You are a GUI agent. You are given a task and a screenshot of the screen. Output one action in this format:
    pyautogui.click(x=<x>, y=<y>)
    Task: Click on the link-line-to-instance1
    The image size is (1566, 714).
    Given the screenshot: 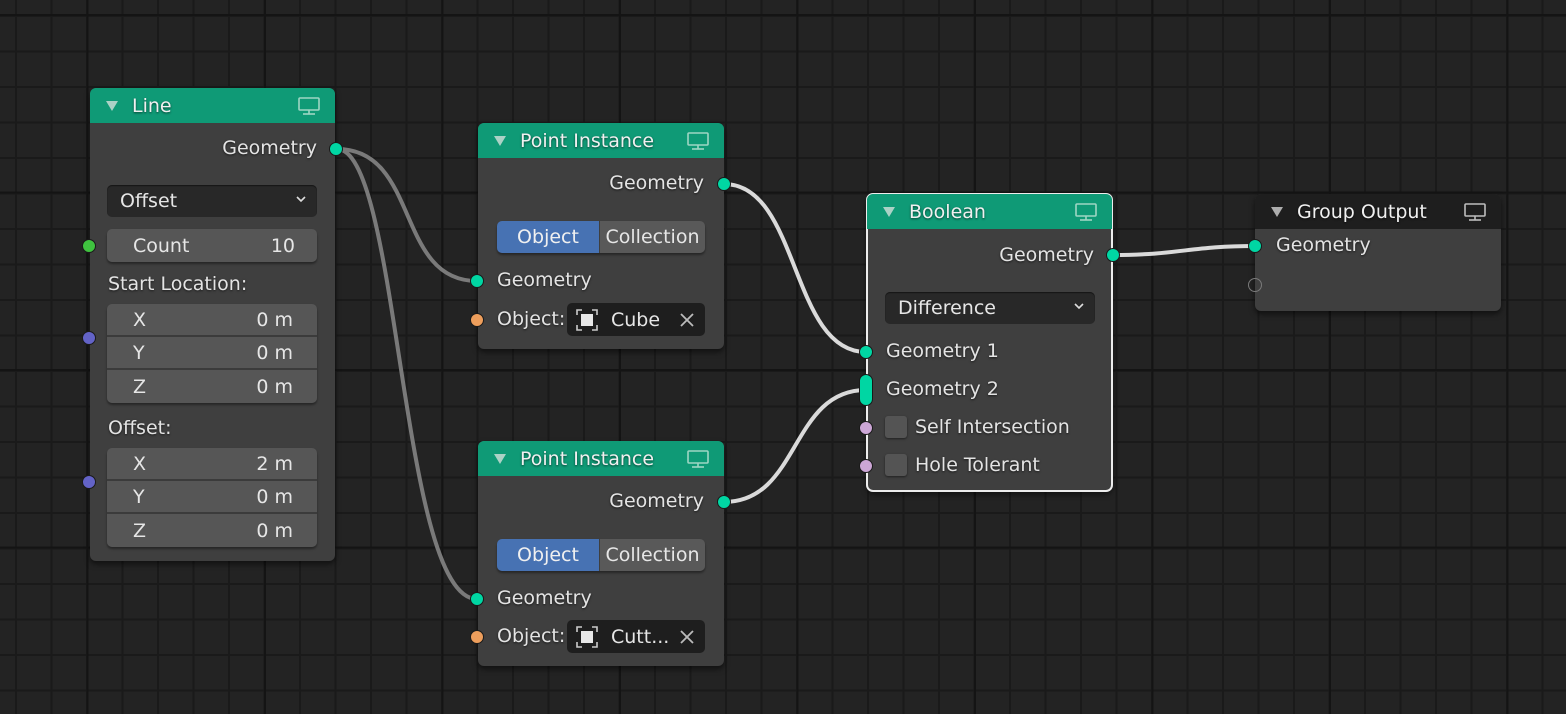 What is the action you would take?
    pyautogui.click(x=407, y=215)
    